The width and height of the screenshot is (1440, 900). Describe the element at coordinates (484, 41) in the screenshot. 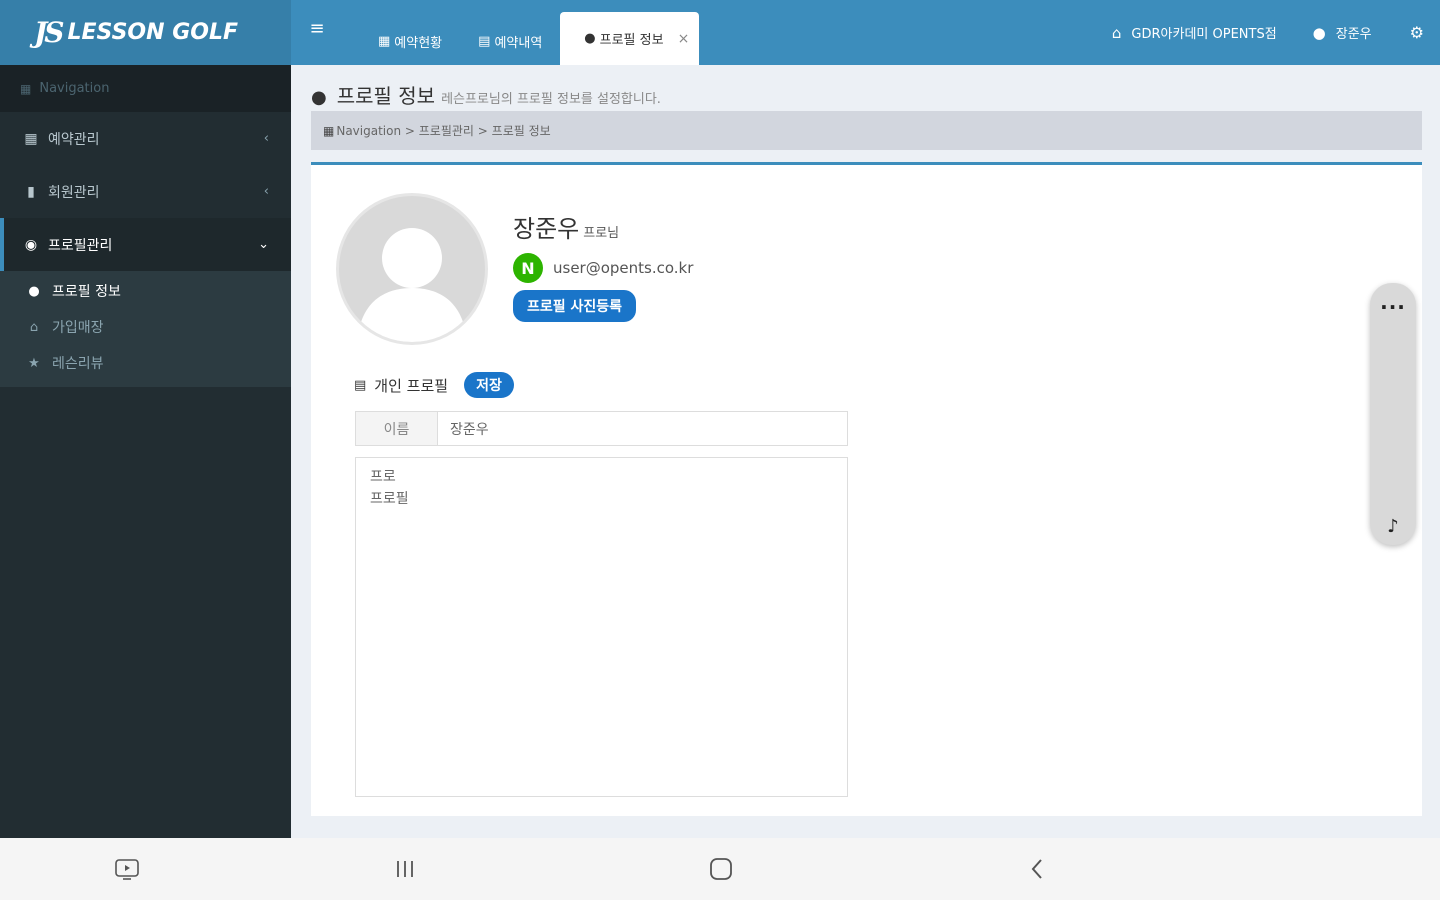

I see `calendar-icon: ▤` at that location.